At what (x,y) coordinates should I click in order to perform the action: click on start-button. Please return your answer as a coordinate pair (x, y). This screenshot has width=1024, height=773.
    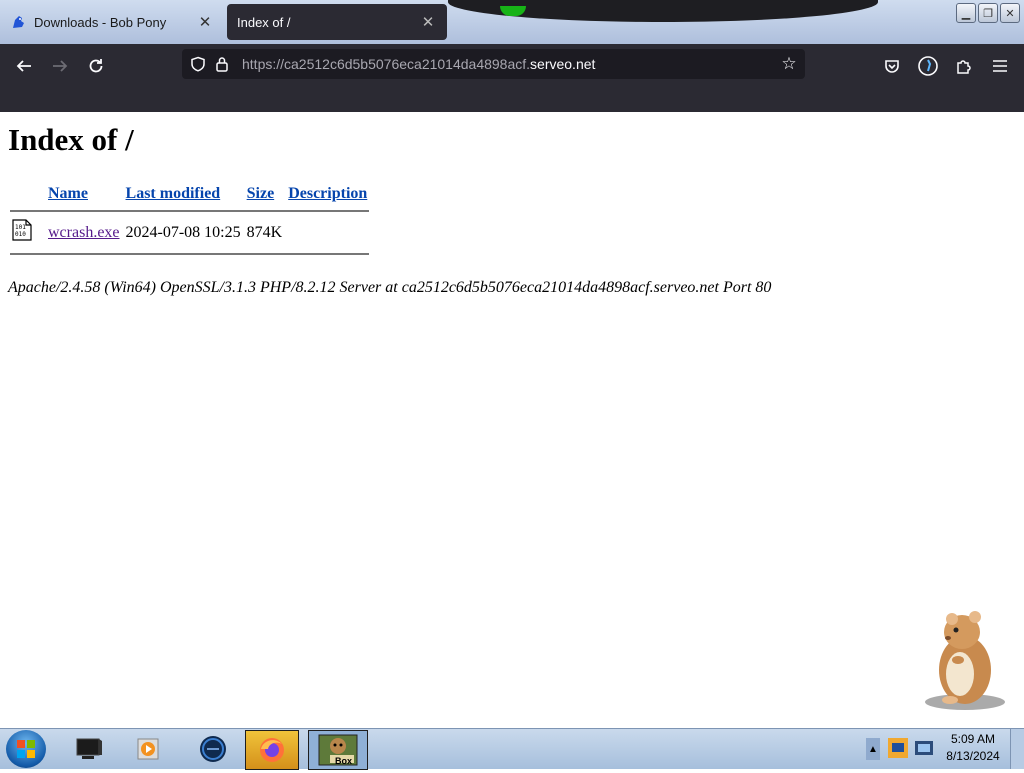
    Looking at the image, I should click on (26, 749).